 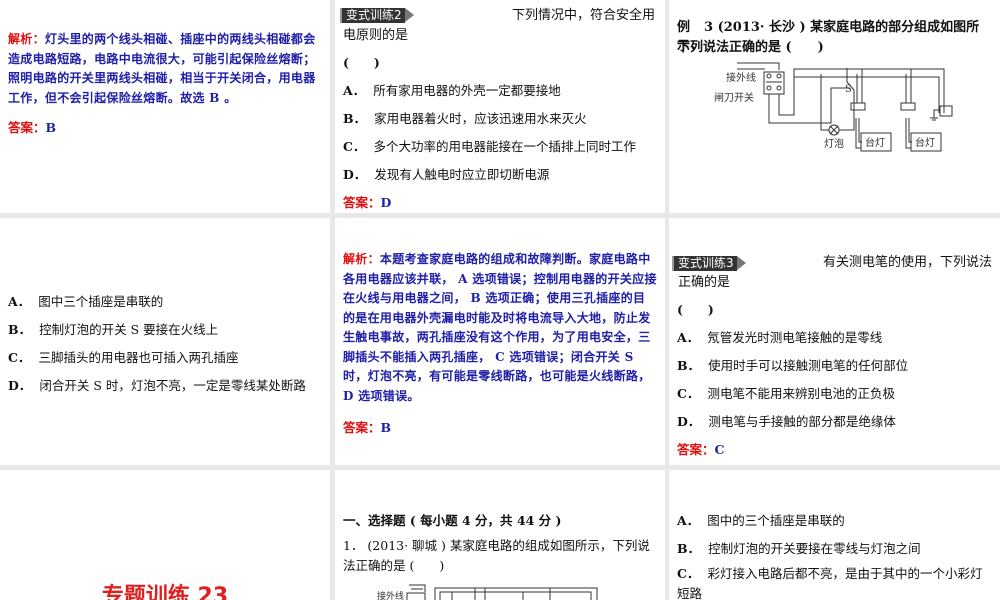 I want to click on slide-7: 专题训练 23, so click(x=165, y=535).